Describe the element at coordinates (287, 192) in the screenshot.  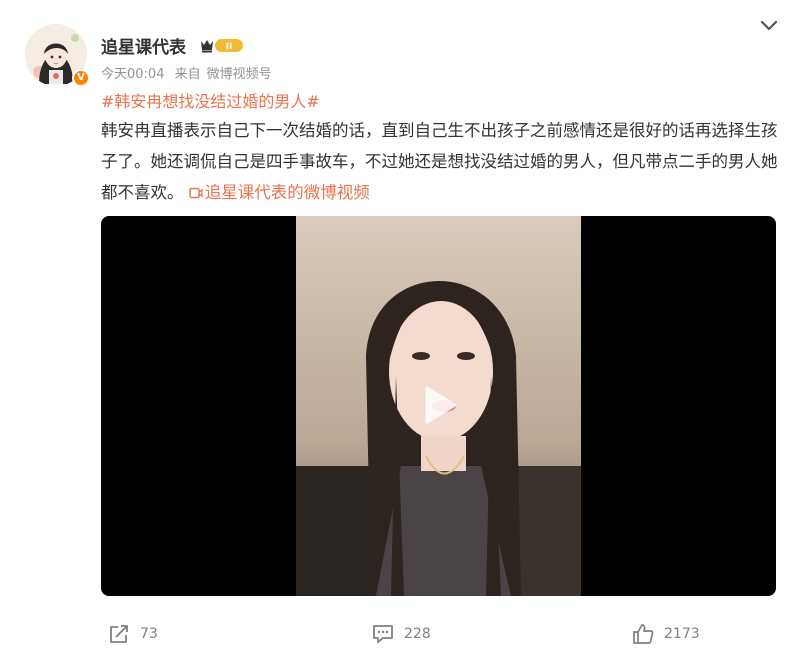
I see `video-link-label: 追星课代表的微博视频` at that location.